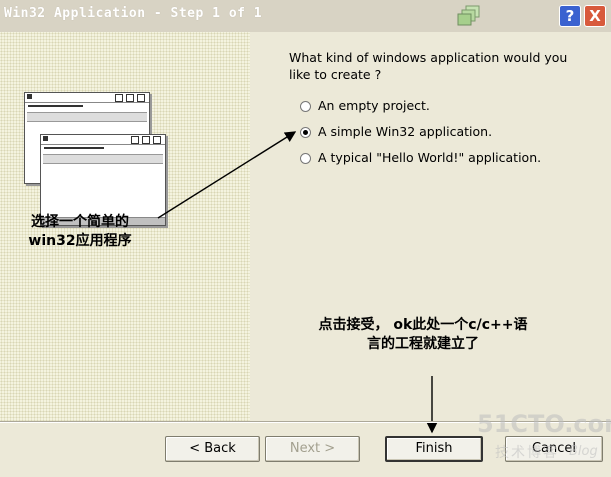  I want to click on separator, so click(305, 422).